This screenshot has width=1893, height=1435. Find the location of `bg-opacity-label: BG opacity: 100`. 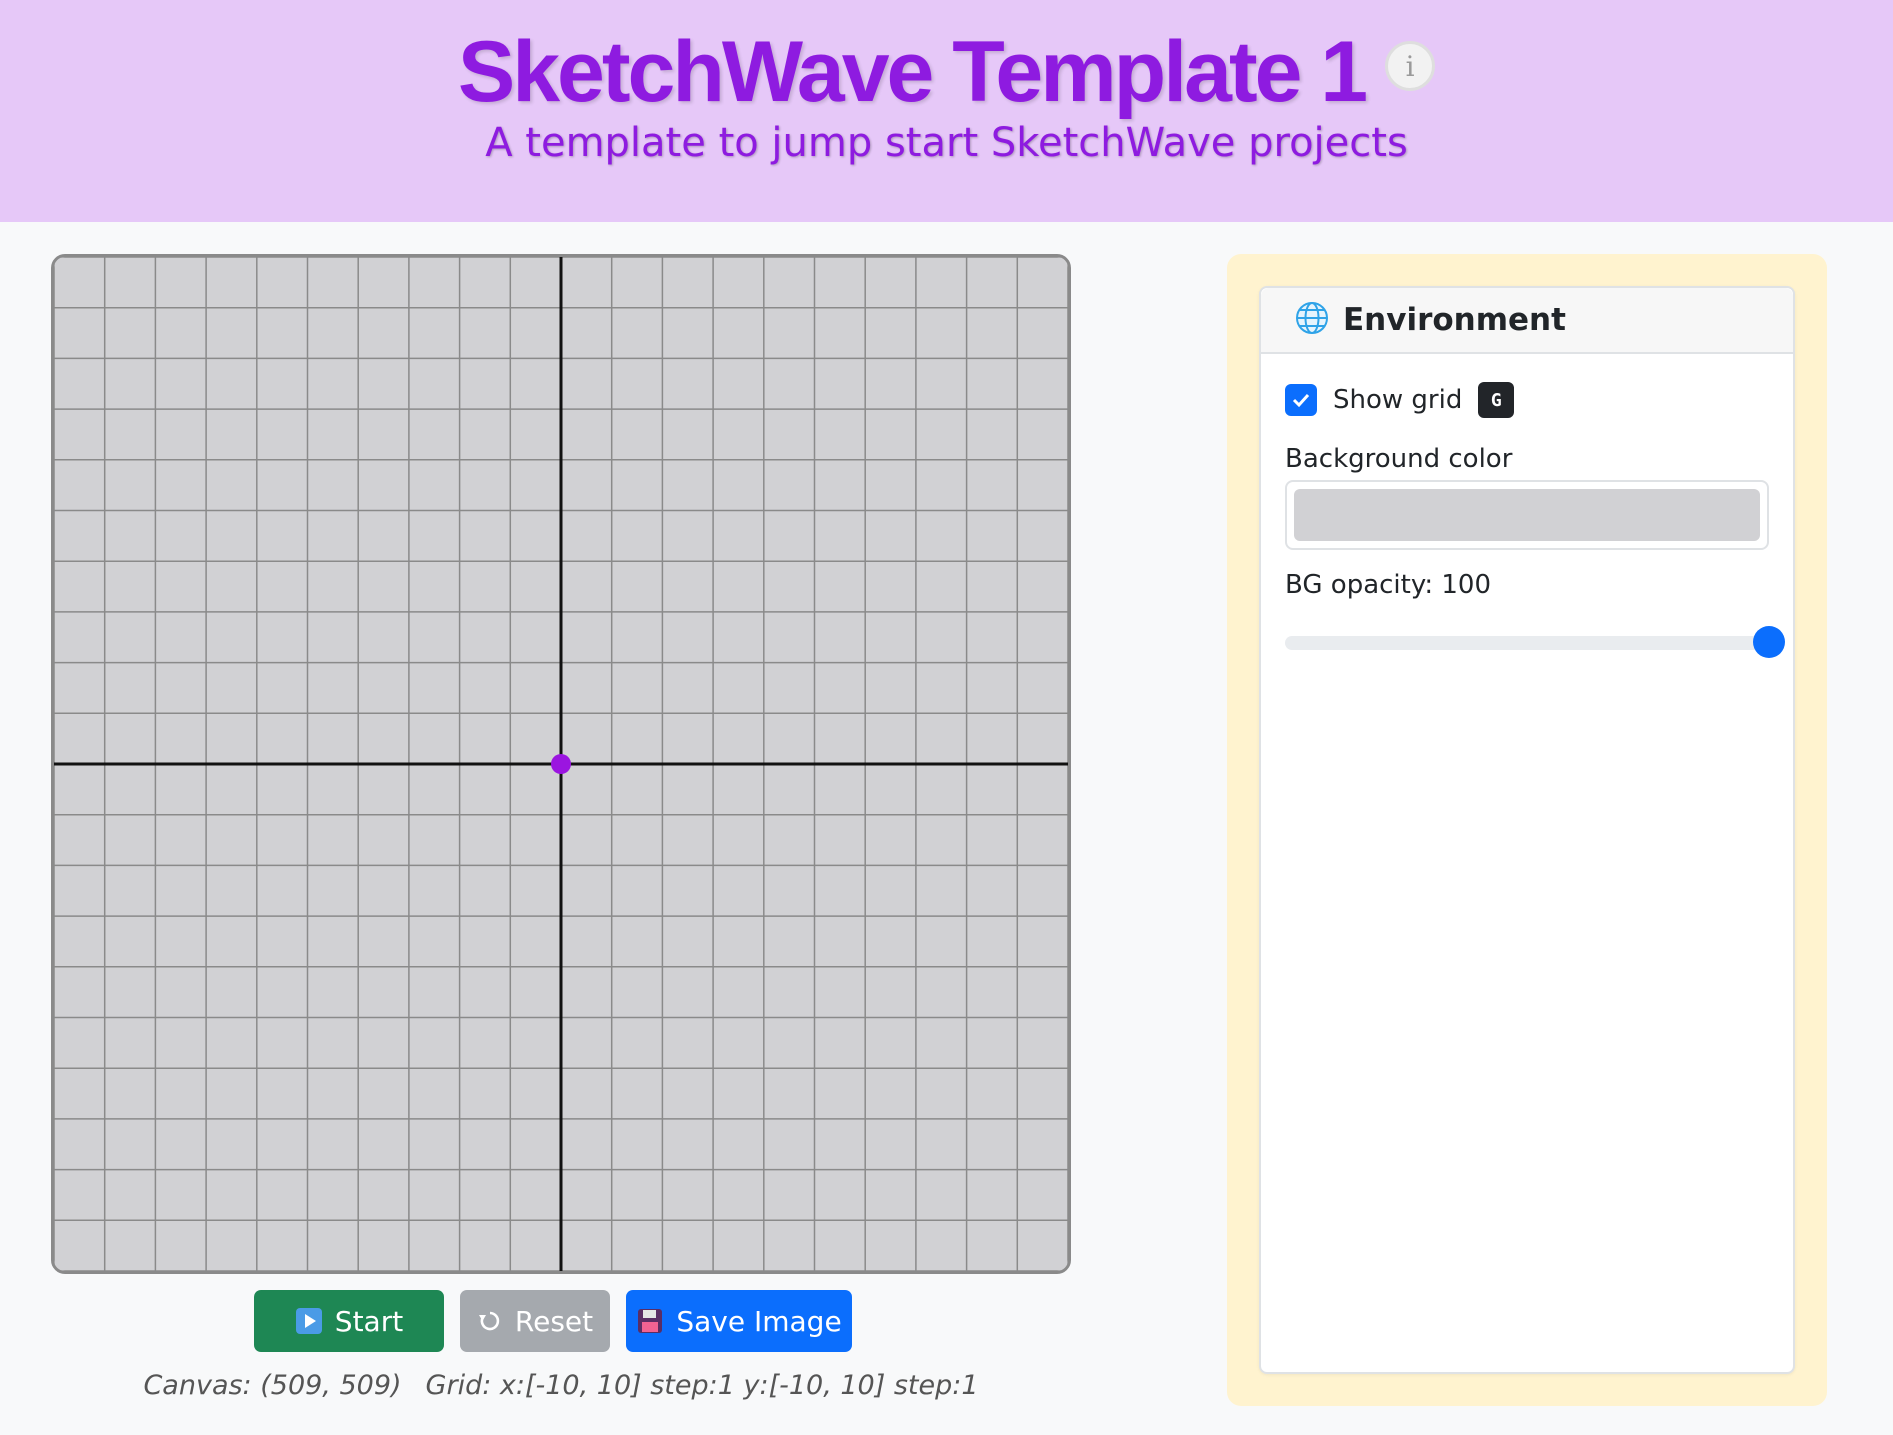

bg-opacity-label: BG opacity: 100 is located at coordinates (1388, 585).